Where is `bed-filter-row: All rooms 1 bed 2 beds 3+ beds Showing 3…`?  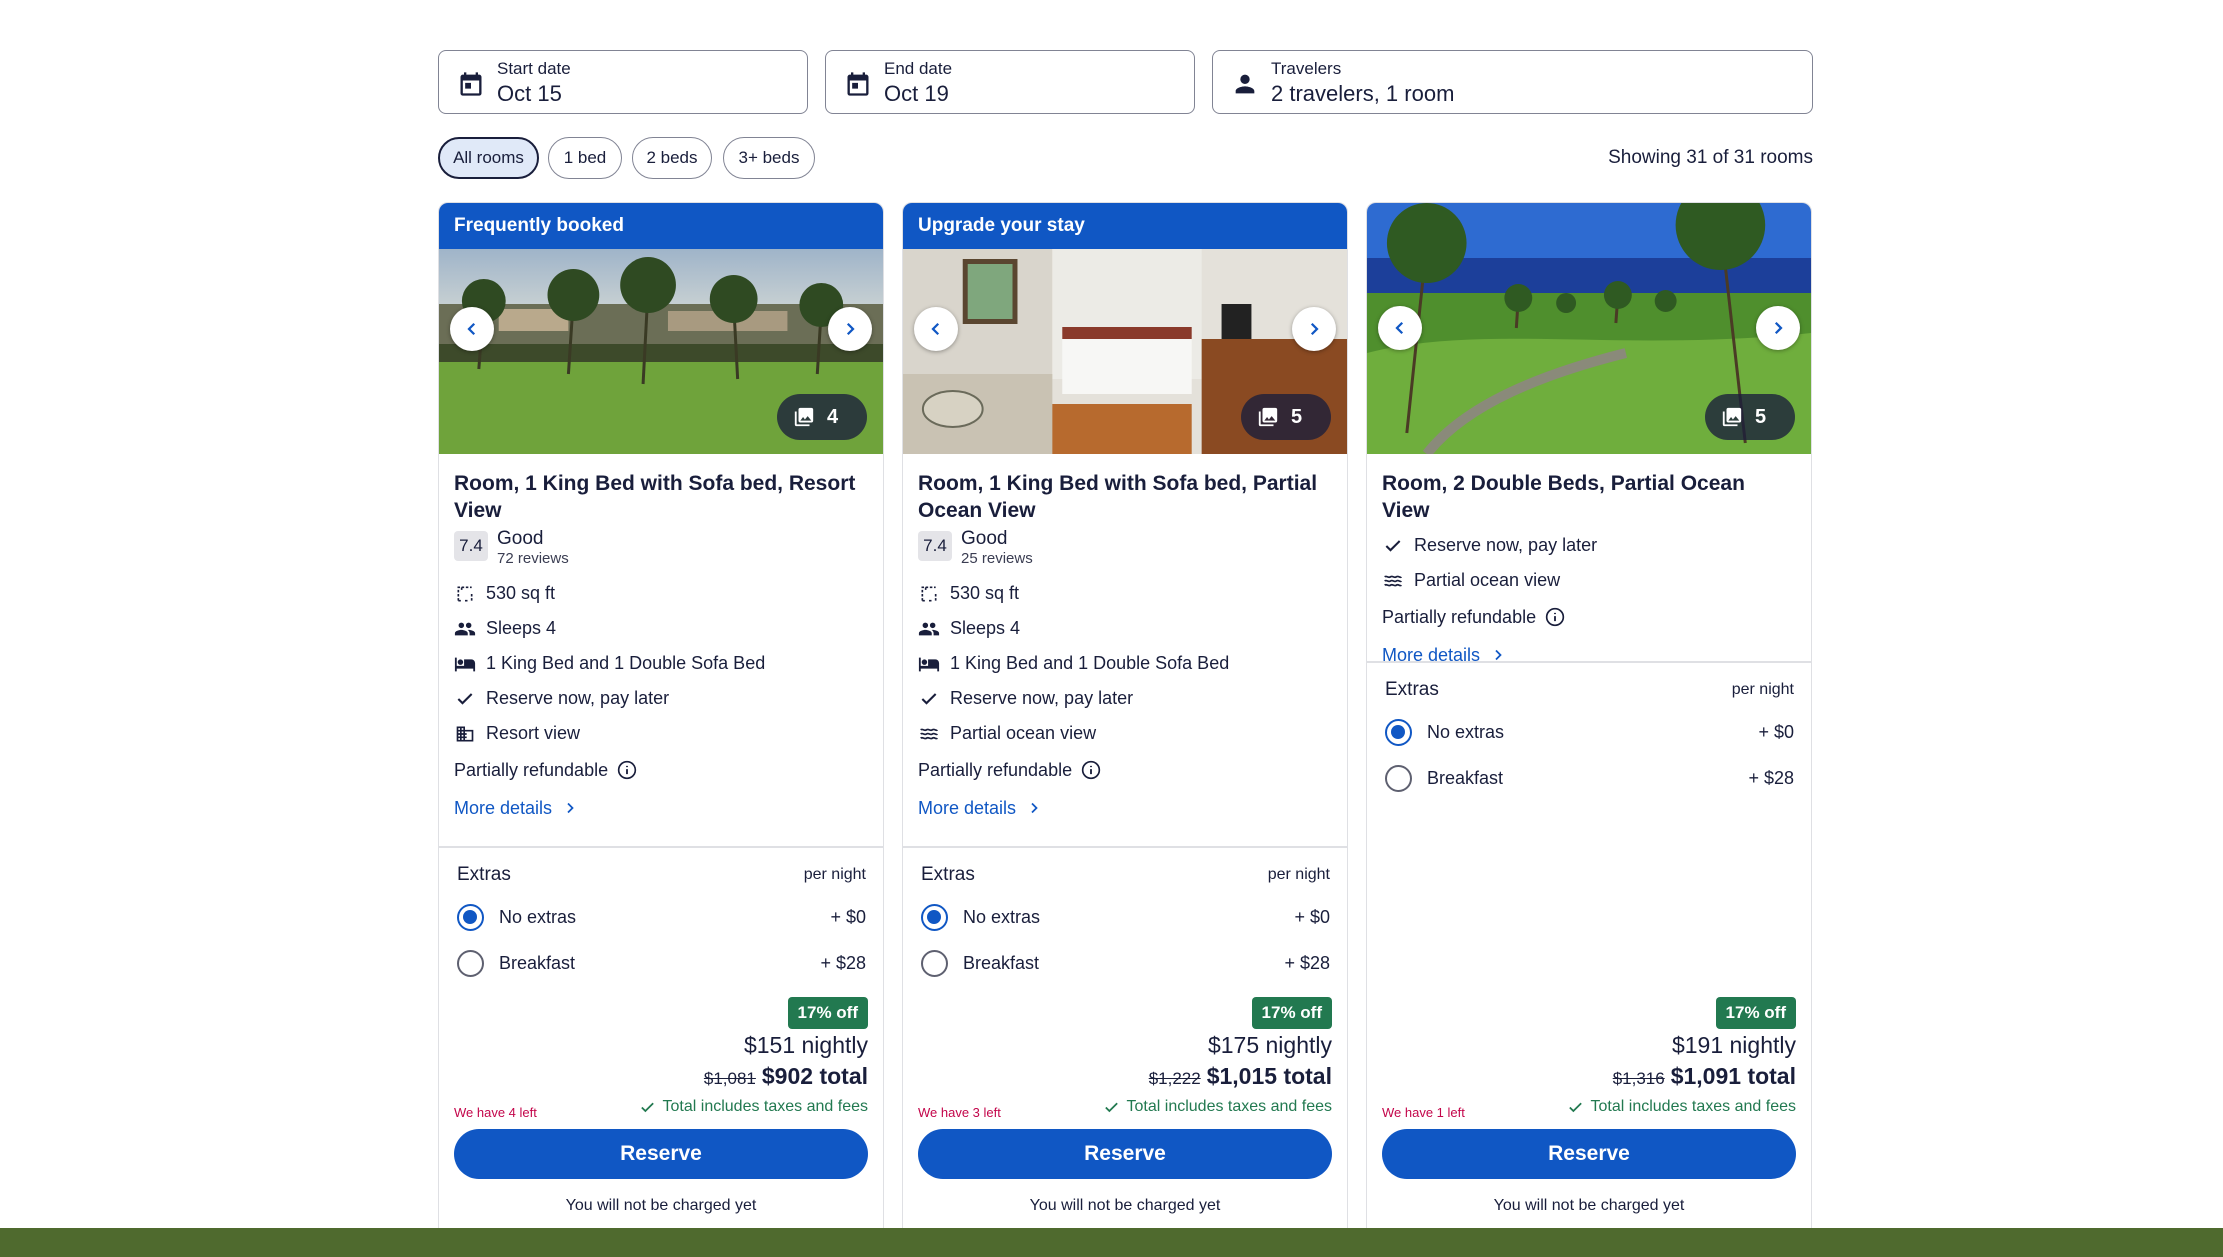 bed-filter-row: All rooms 1 bed 2 beds 3+ beds Showing 3… is located at coordinates (1125, 158).